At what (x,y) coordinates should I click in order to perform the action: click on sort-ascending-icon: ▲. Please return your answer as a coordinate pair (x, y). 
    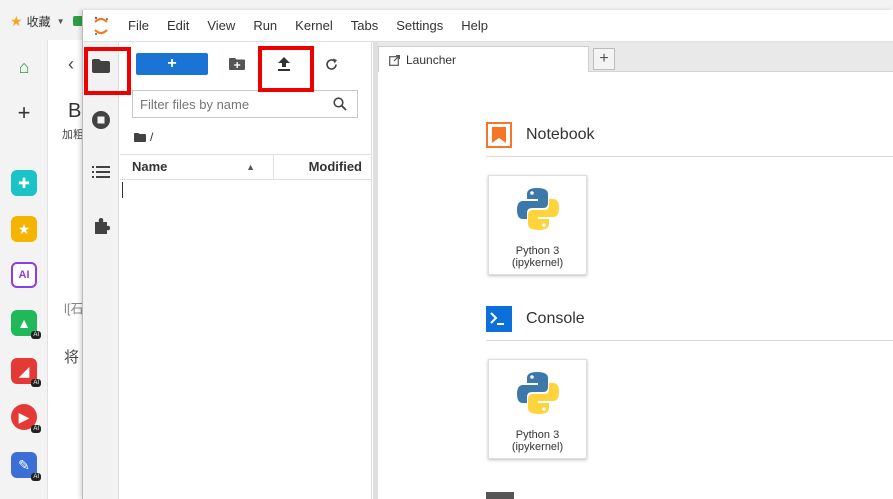
    Looking at the image, I should click on (250, 167).